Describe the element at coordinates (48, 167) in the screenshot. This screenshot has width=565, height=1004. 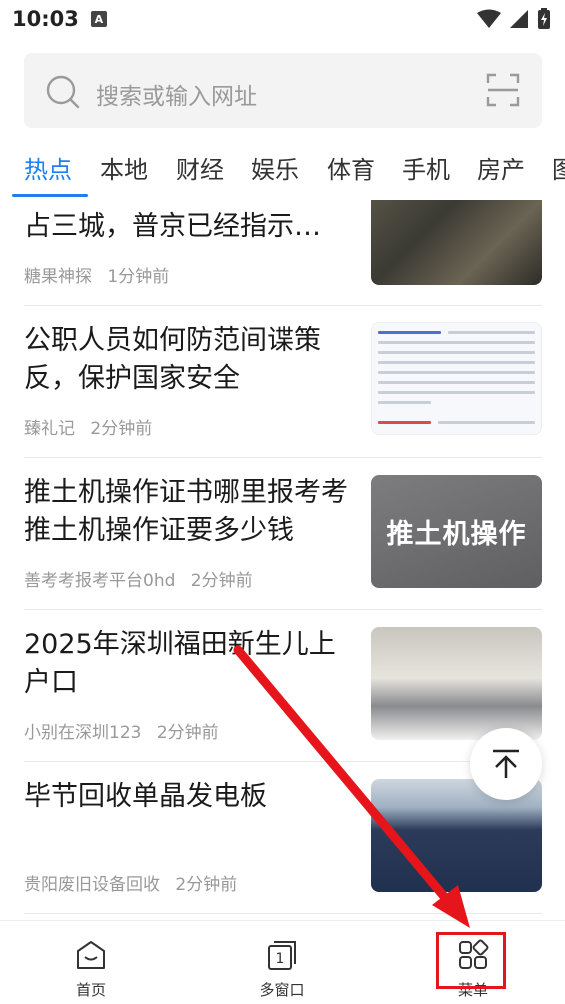
I see `tab-hot: 热点` at that location.